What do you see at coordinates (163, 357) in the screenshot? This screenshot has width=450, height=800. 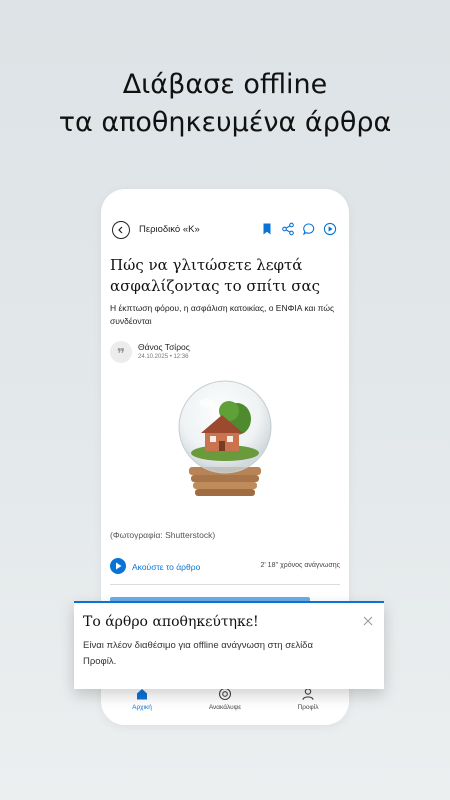 I see `article-date: 24.10.2025 • 12:36` at bounding box center [163, 357].